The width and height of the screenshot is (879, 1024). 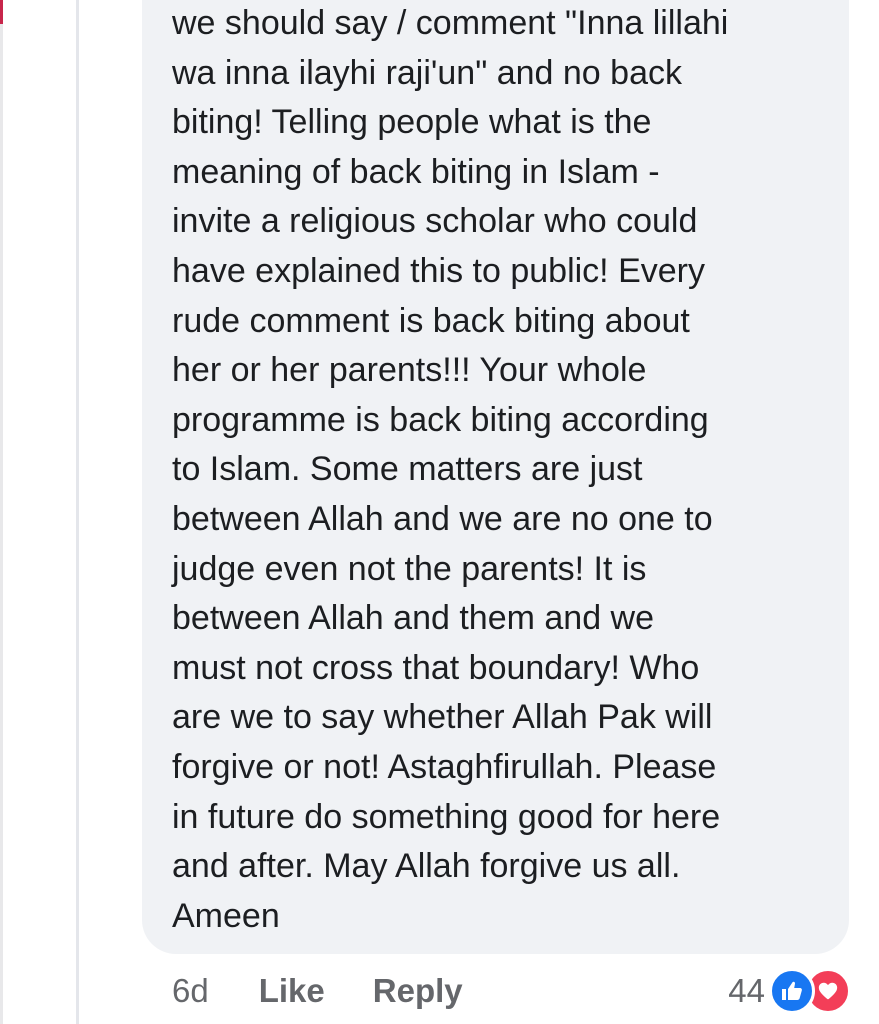 I want to click on thread-connector-line, so click(x=77, y=512).